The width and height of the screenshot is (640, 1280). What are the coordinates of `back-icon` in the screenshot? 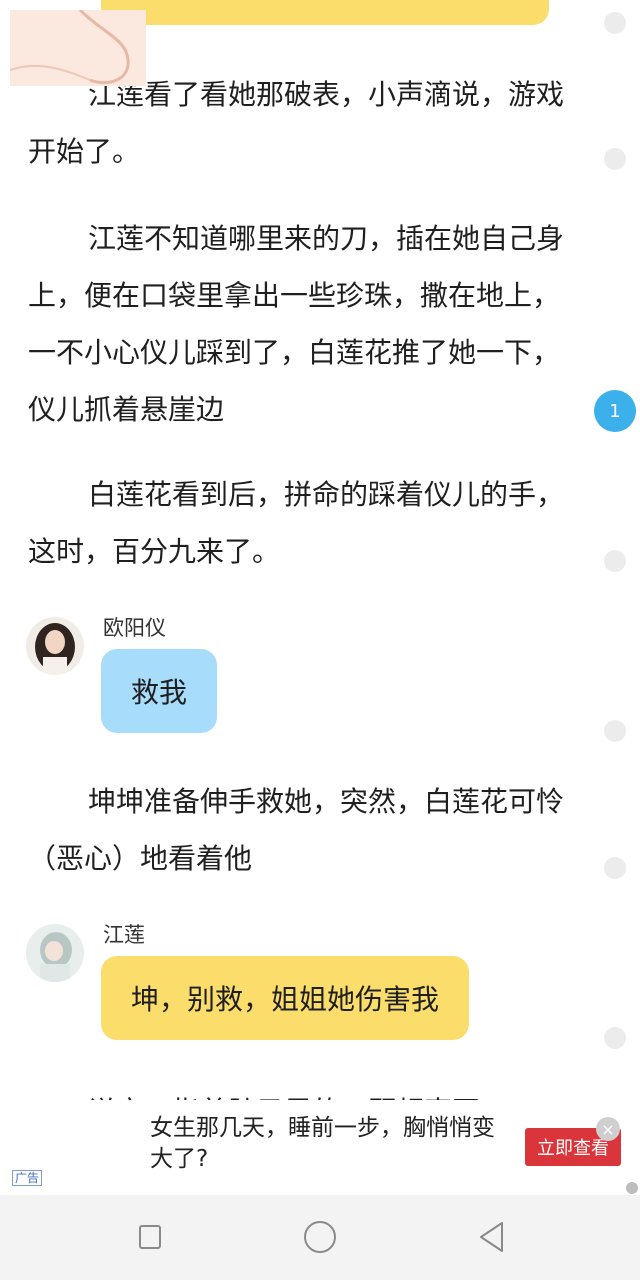 It's located at (492, 1237).